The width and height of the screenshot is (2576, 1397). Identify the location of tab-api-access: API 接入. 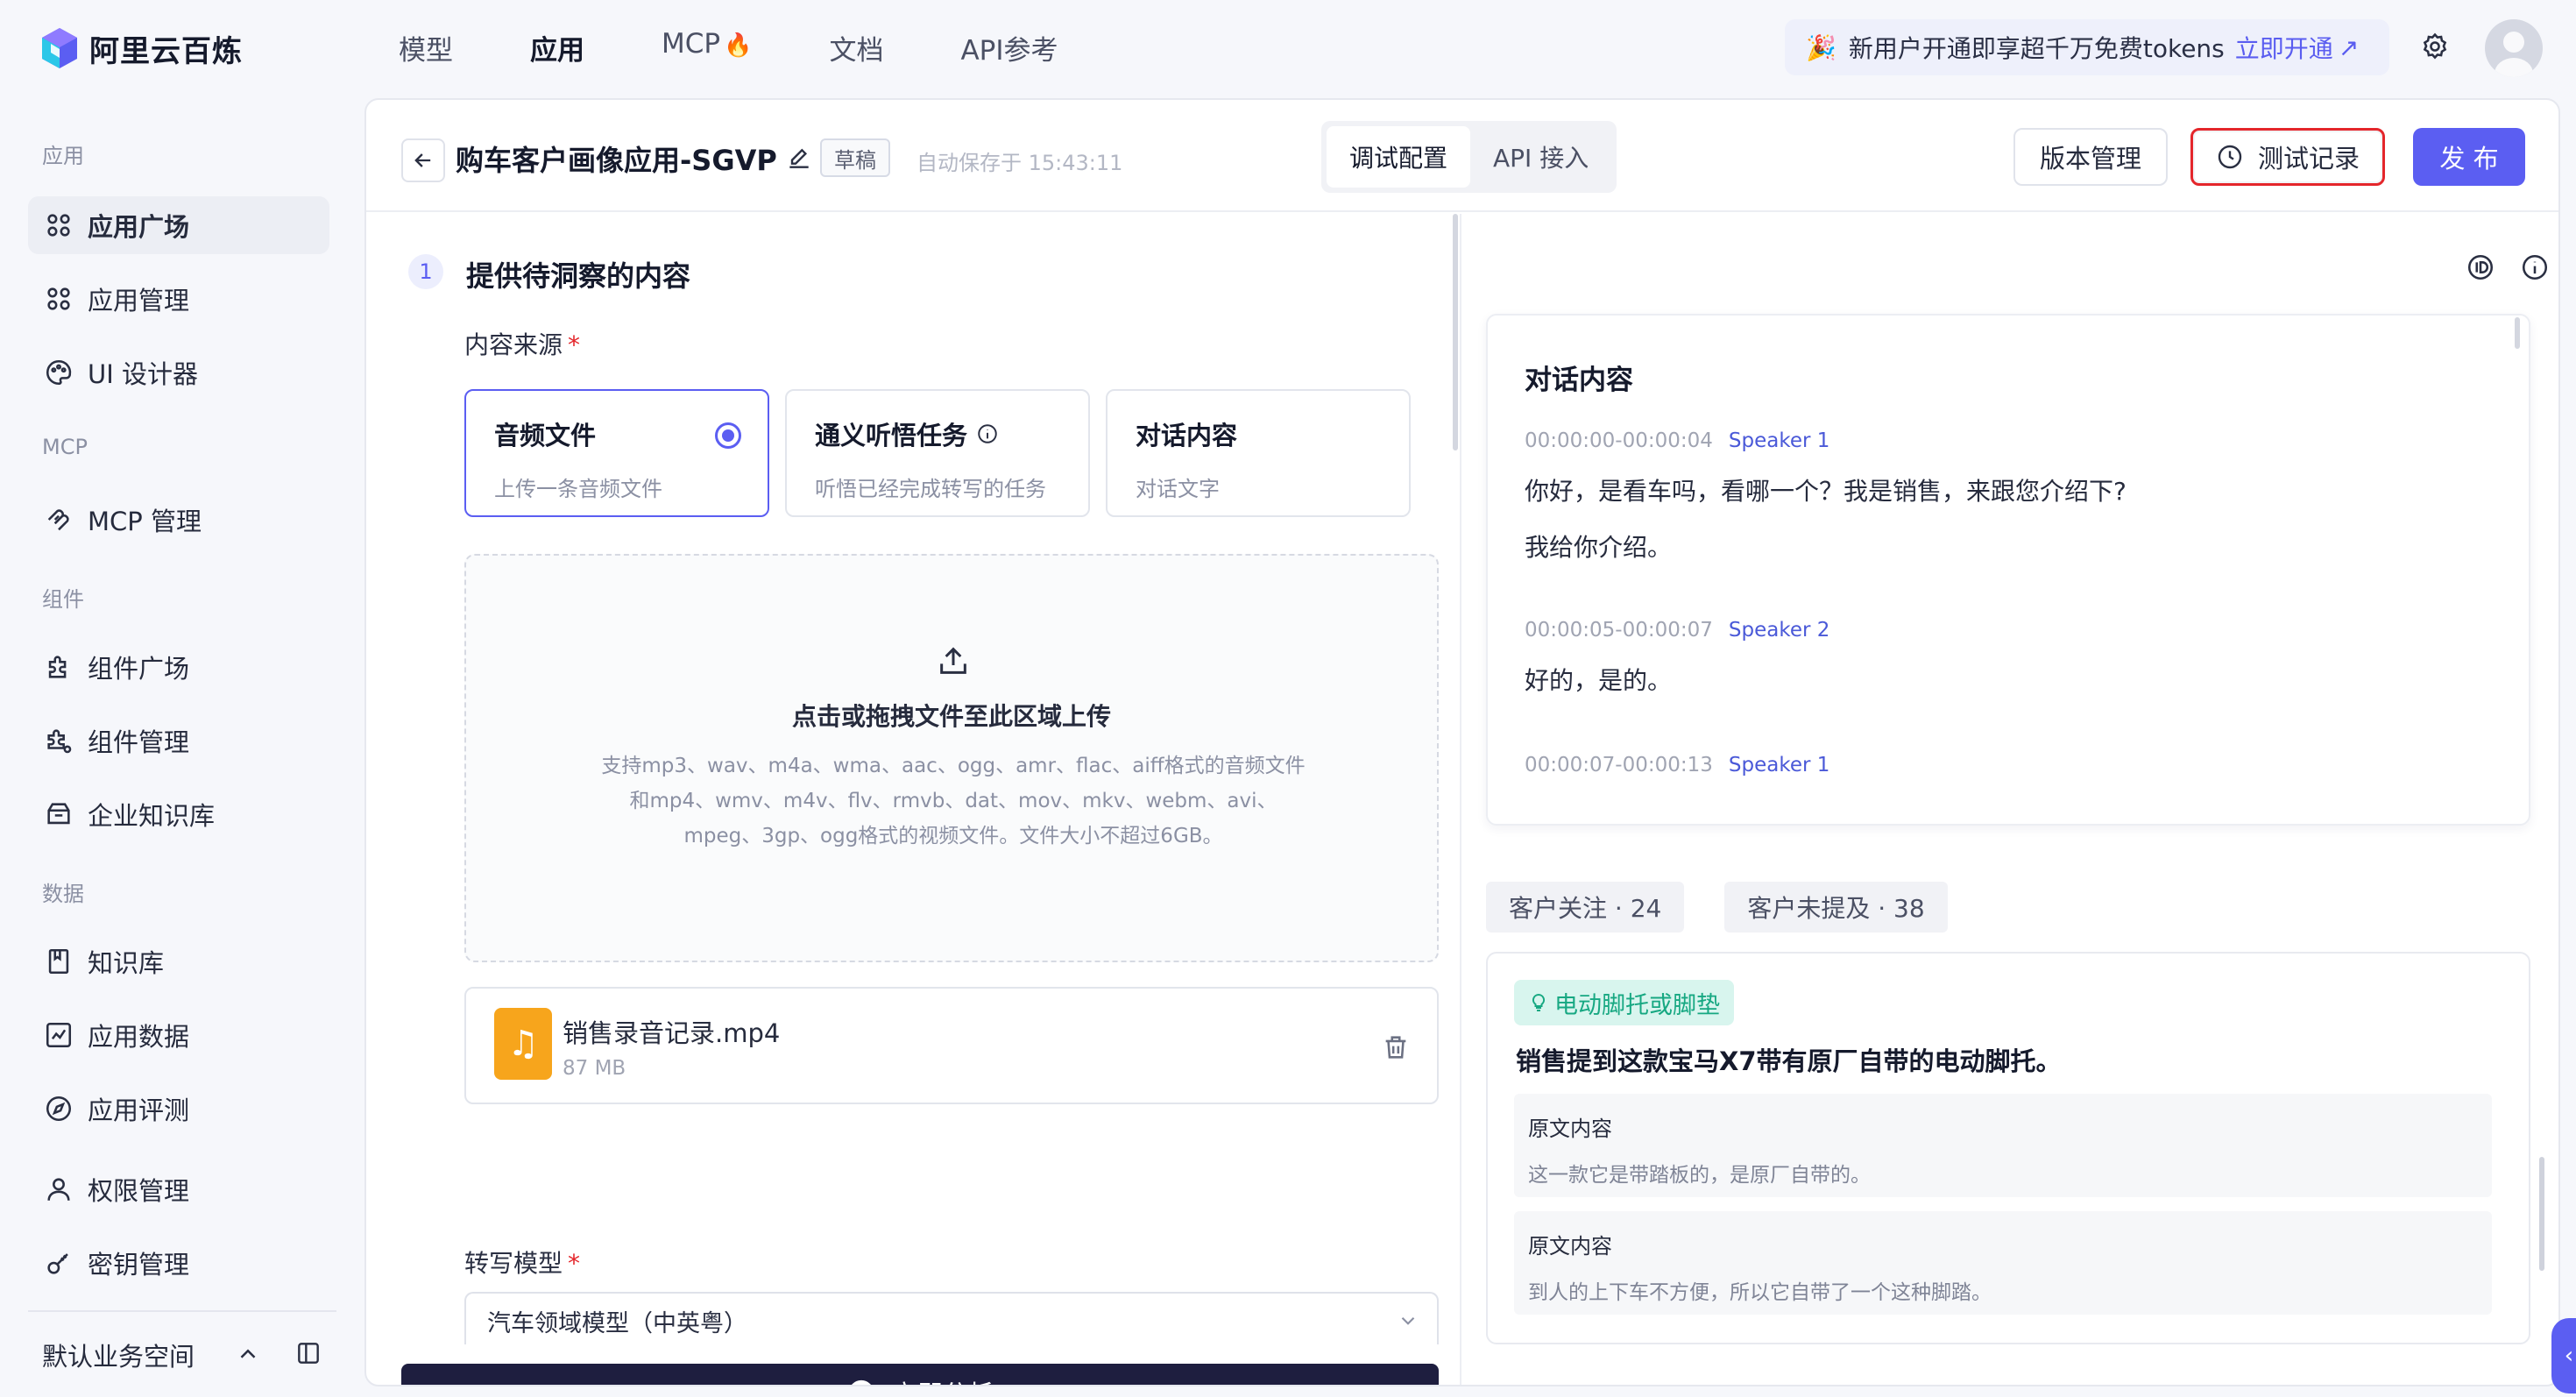
(1540, 157).